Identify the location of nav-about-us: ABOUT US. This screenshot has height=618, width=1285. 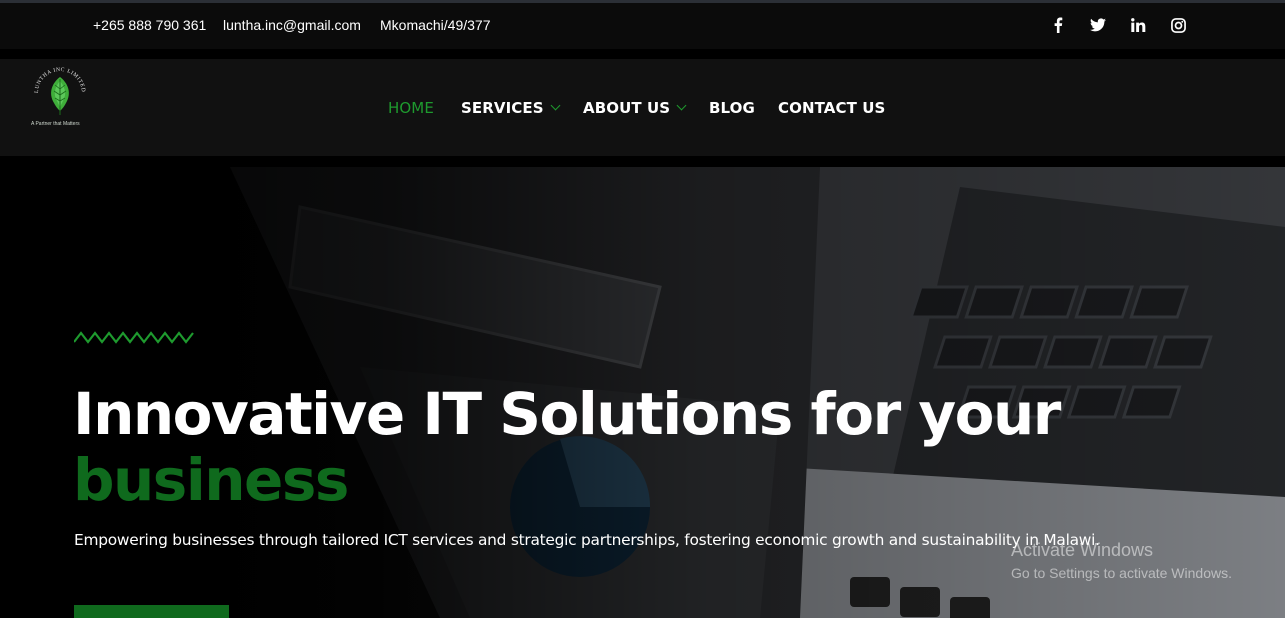
(635, 108).